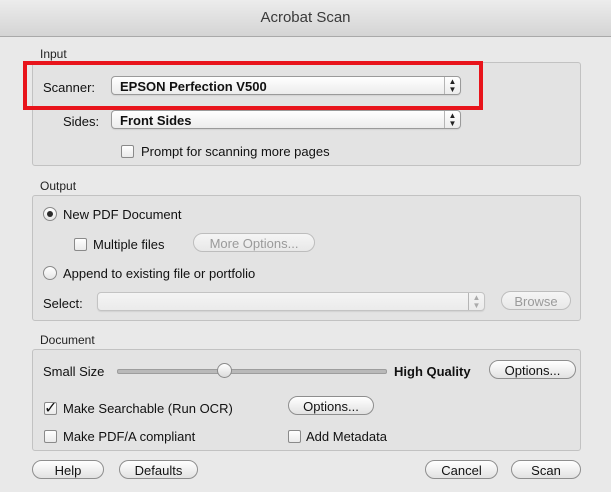 The image size is (611, 492). What do you see at coordinates (129, 244) in the screenshot?
I see `multiple-files-label: Multiple files` at bounding box center [129, 244].